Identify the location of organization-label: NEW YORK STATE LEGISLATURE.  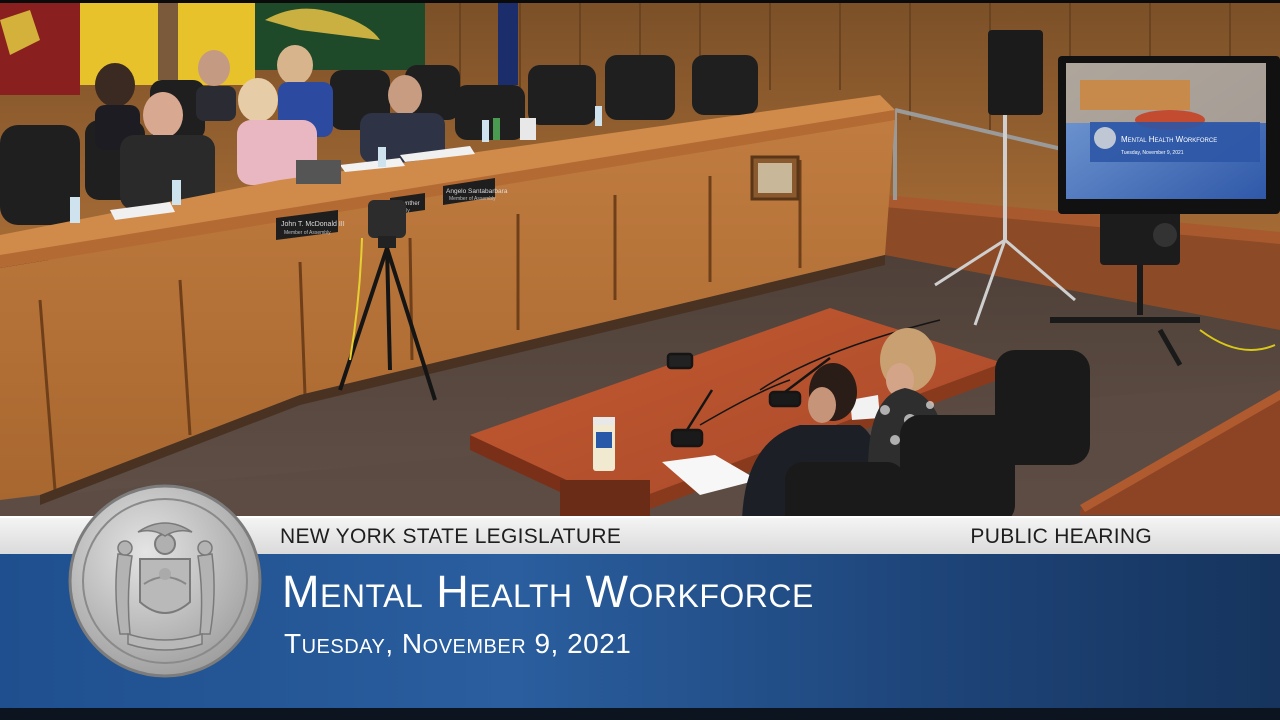
(451, 536).